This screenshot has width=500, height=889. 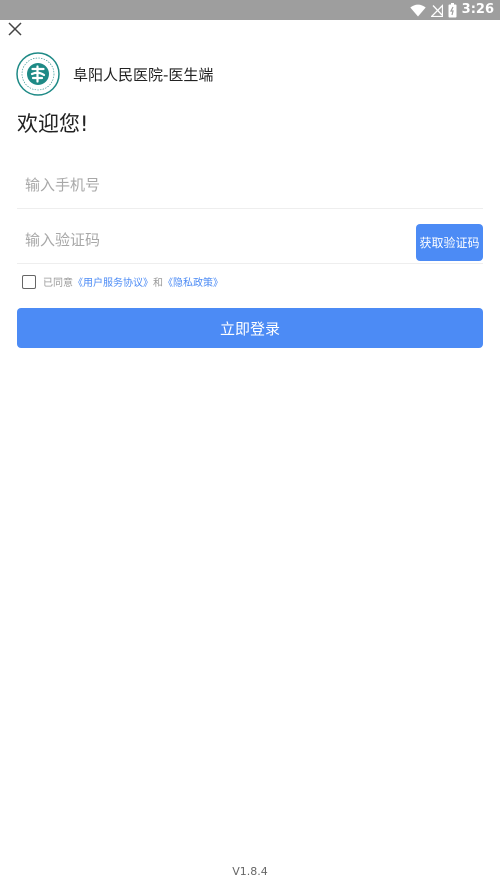 What do you see at coordinates (250, 10) in the screenshot?
I see `status-bar: 3:26` at bounding box center [250, 10].